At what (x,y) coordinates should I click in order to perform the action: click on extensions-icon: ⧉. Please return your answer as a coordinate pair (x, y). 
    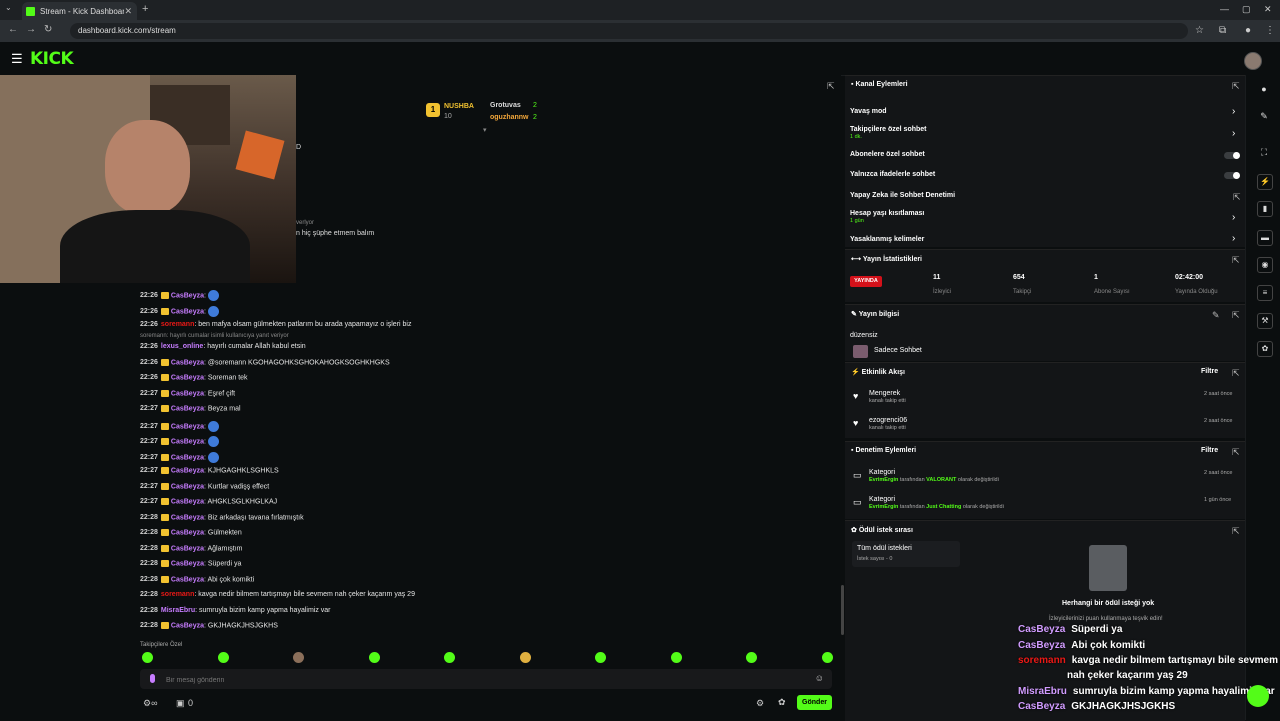
    Looking at the image, I should click on (1222, 30).